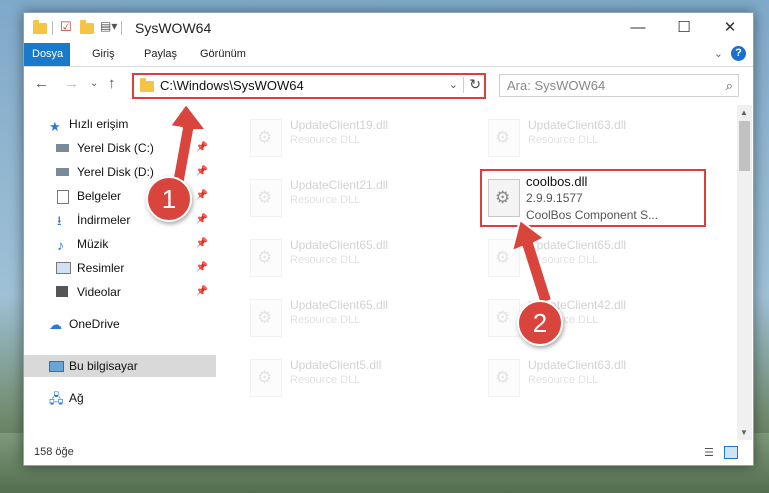 This screenshot has height=493, width=769. Describe the element at coordinates (388, 55) in the screenshot. I see `ribbon-tabs: Dosya Giriş Paylaş Görünüm ⌄ ?` at that location.